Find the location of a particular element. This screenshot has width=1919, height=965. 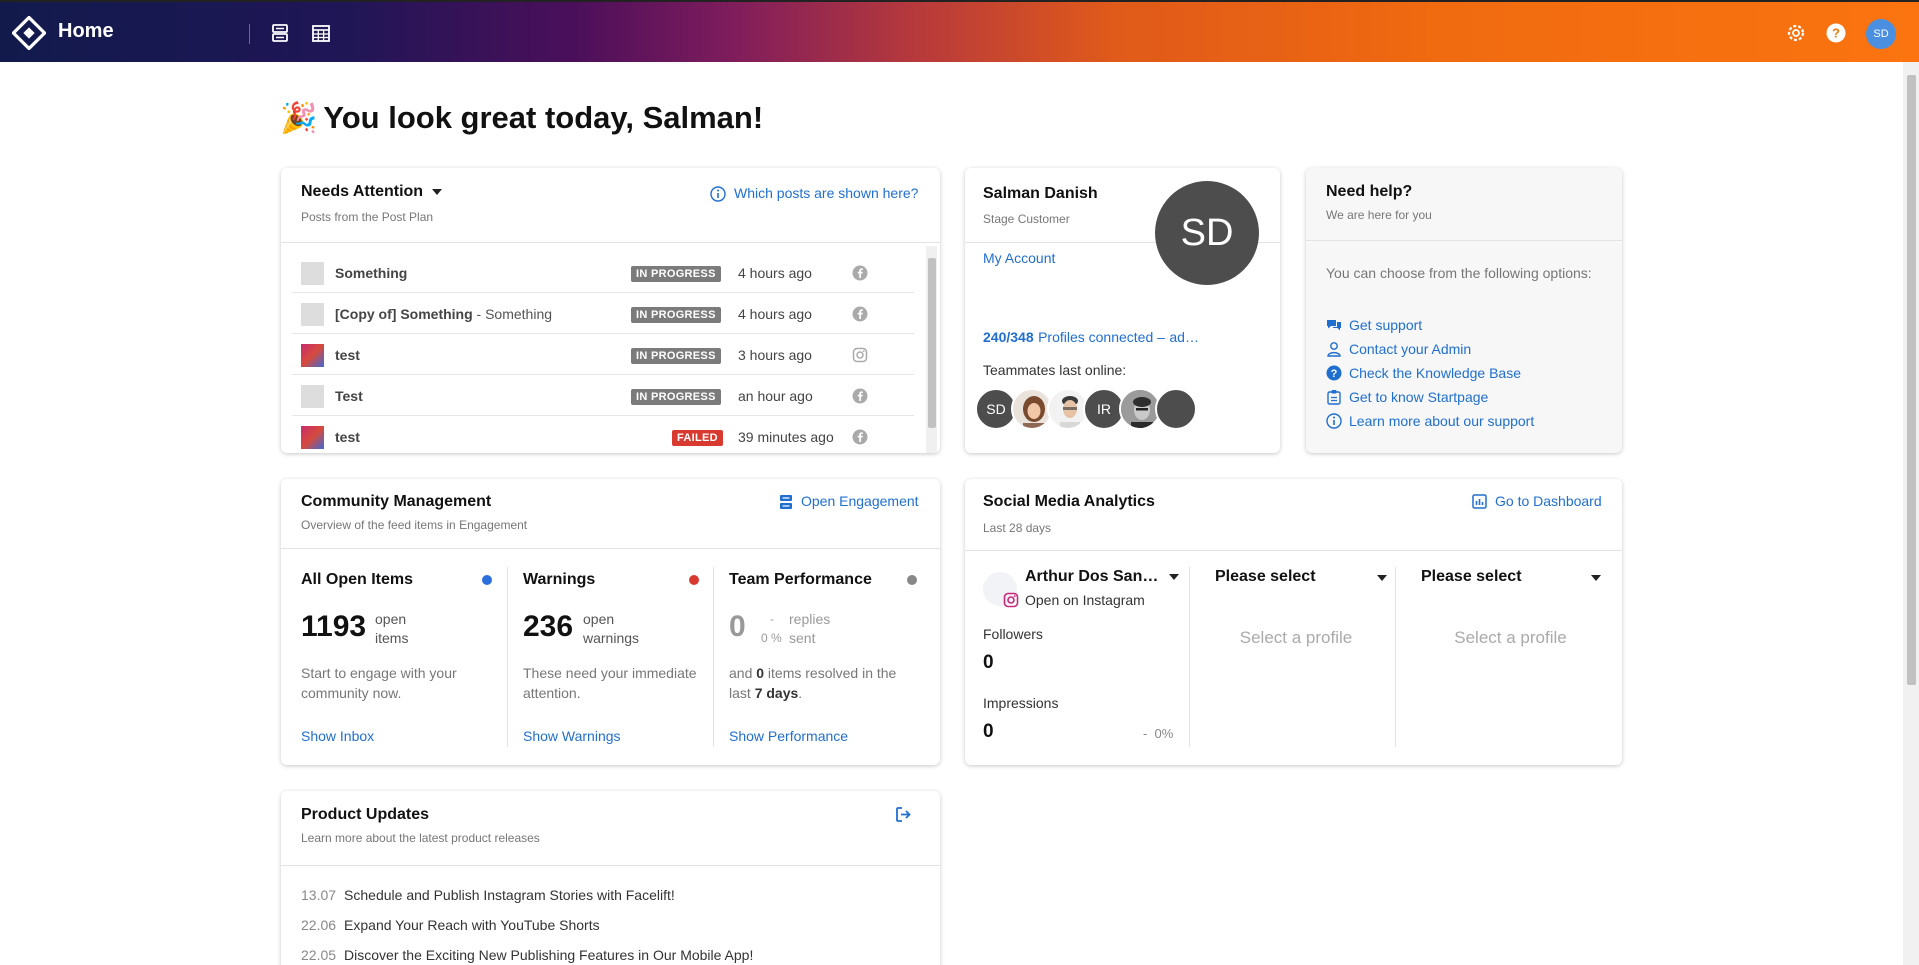

show-inbox-link: Show Inbox is located at coordinates (337, 736).